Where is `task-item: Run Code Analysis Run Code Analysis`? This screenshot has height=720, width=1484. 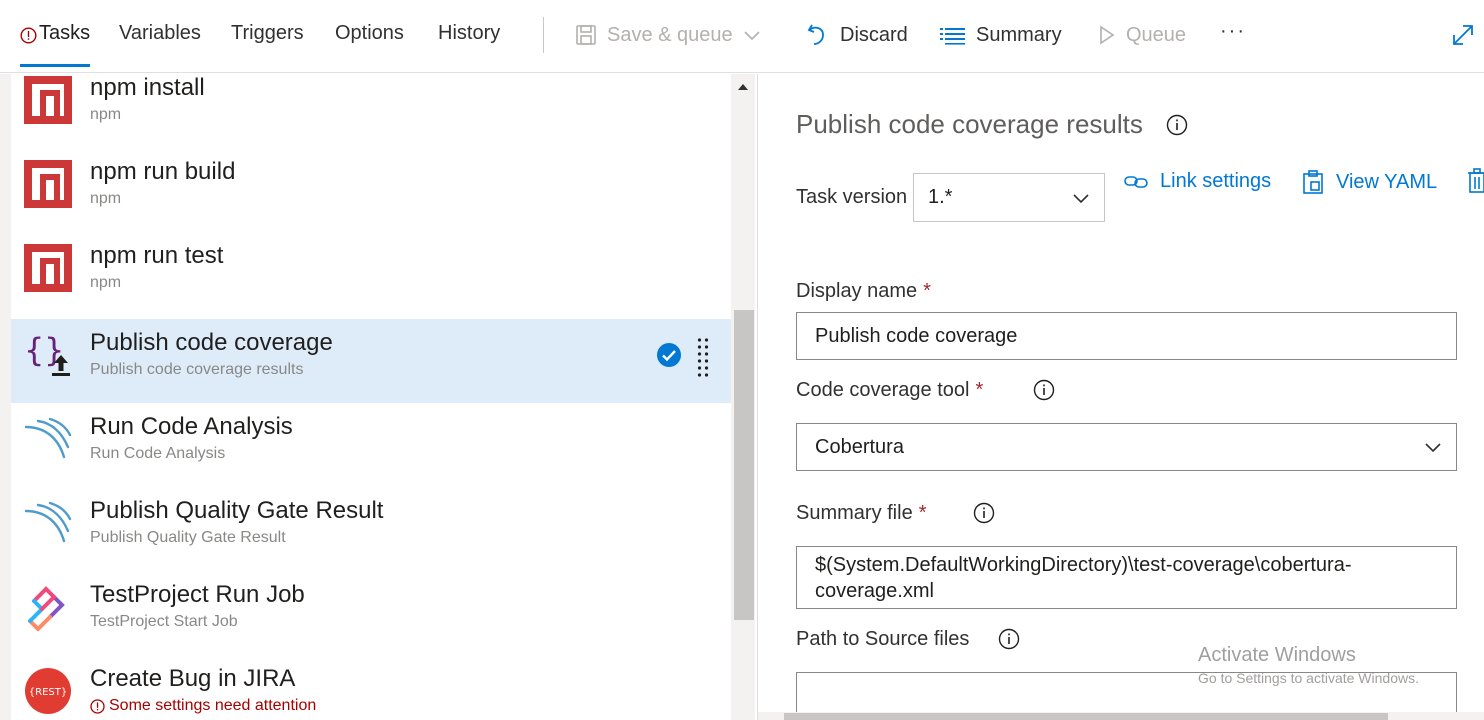 task-item: Run Code Analysis Run Code Analysis is located at coordinates (371, 445).